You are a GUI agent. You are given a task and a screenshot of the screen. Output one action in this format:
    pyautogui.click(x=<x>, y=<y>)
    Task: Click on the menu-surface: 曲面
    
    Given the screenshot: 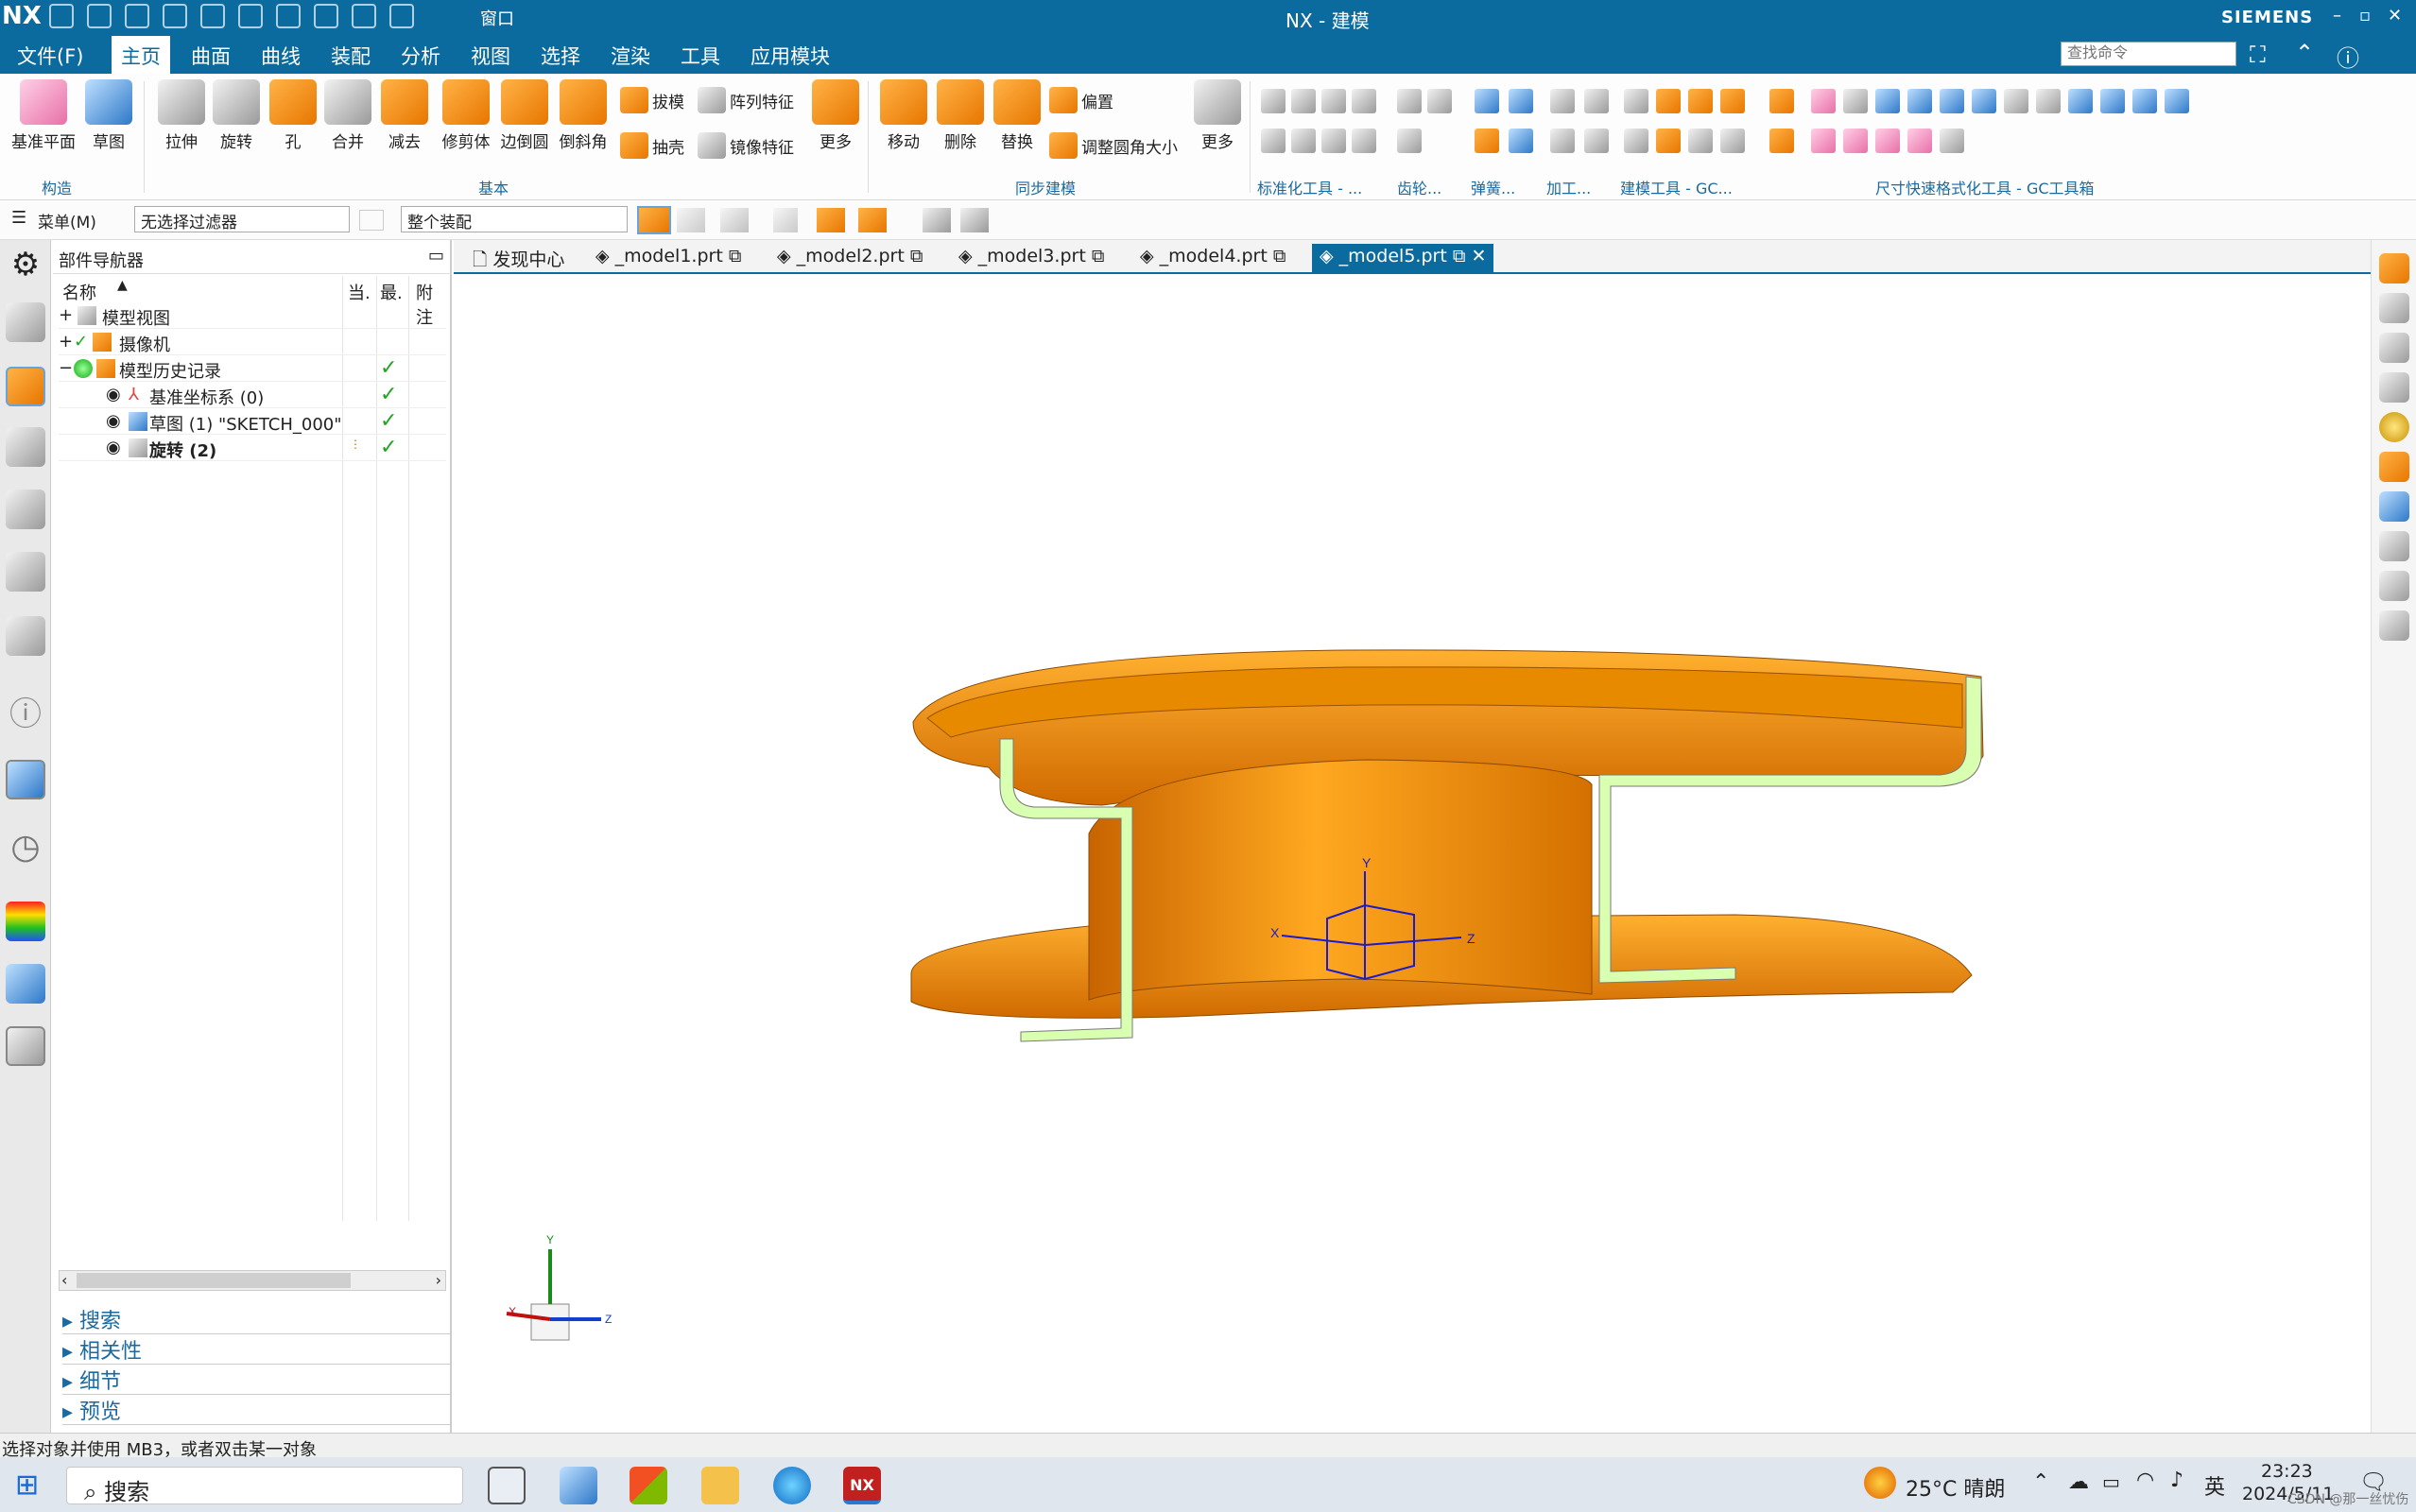 What is the action you would take?
    pyautogui.click(x=211, y=56)
    